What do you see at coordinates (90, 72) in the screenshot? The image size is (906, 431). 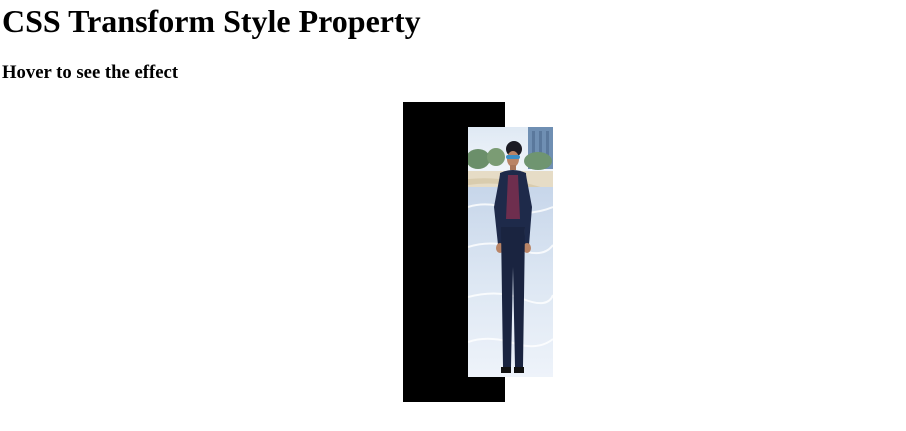 I see `hover-instruction: Hover to see the effect` at bounding box center [90, 72].